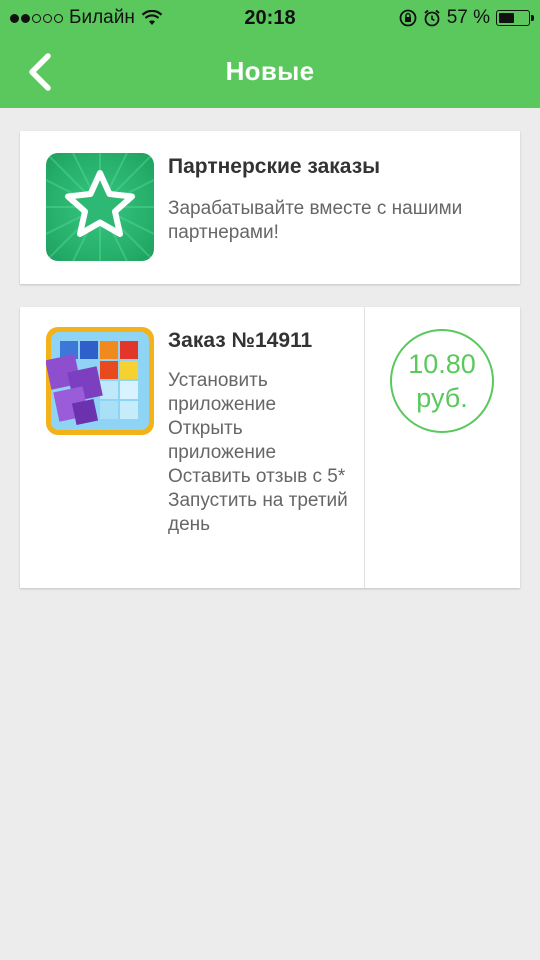  What do you see at coordinates (408, 18) in the screenshot?
I see `rotation-lock-icon` at bounding box center [408, 18].